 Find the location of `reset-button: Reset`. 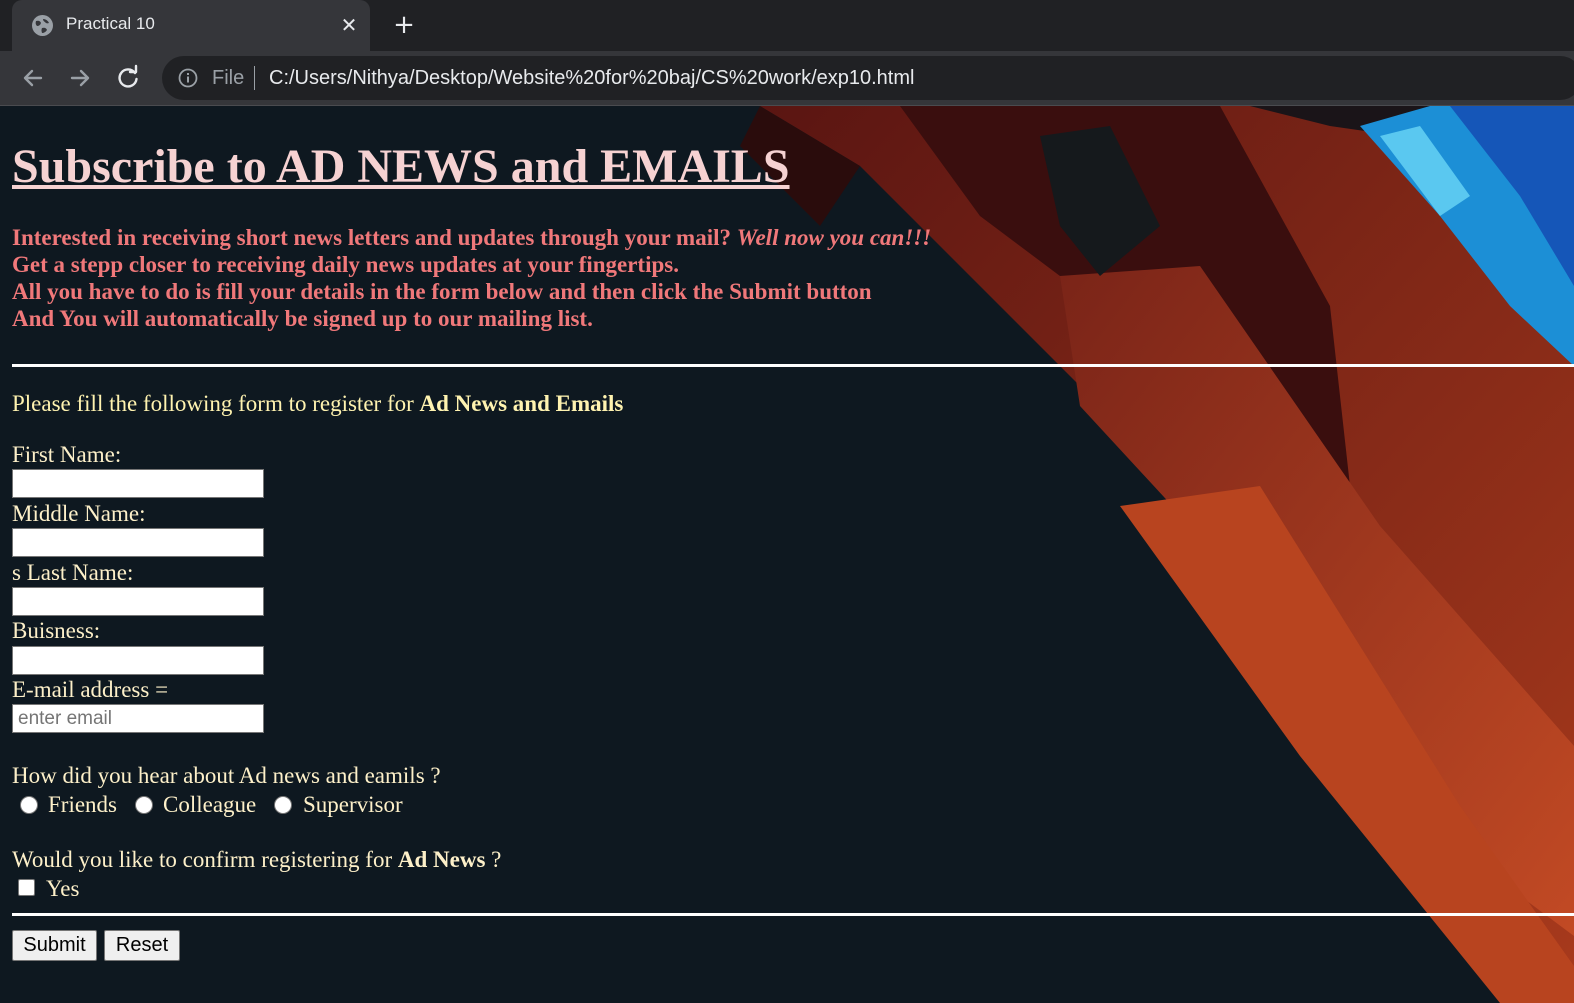

reset-button: Reset is located at coordinates (142, 945).